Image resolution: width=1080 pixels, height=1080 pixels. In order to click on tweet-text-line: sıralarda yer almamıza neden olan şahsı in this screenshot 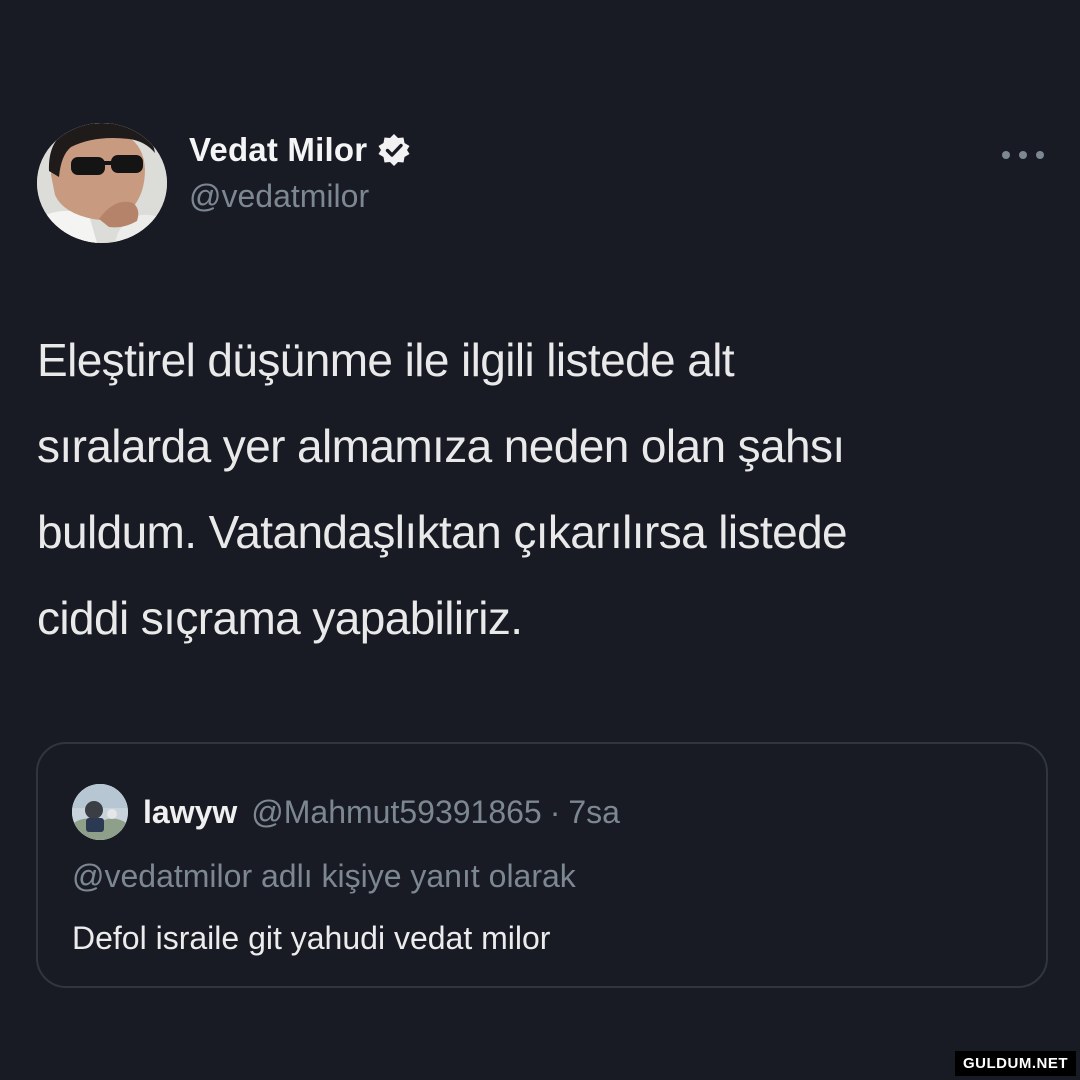, I will do `click(441, 446)`.